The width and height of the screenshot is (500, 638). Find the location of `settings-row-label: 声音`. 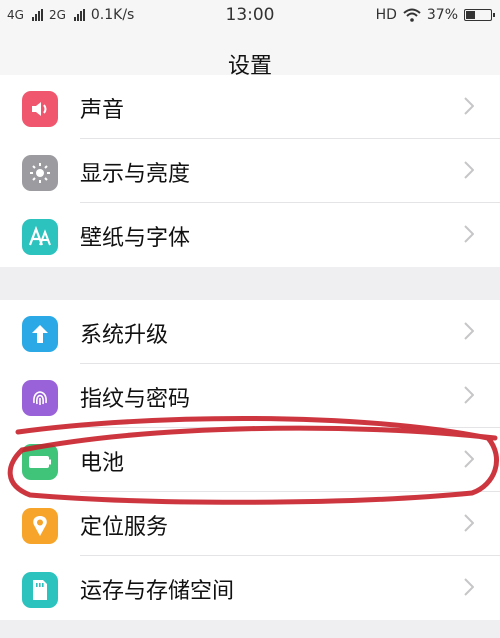

settings-row-label: 声音 is located at coordinates (102, 110).